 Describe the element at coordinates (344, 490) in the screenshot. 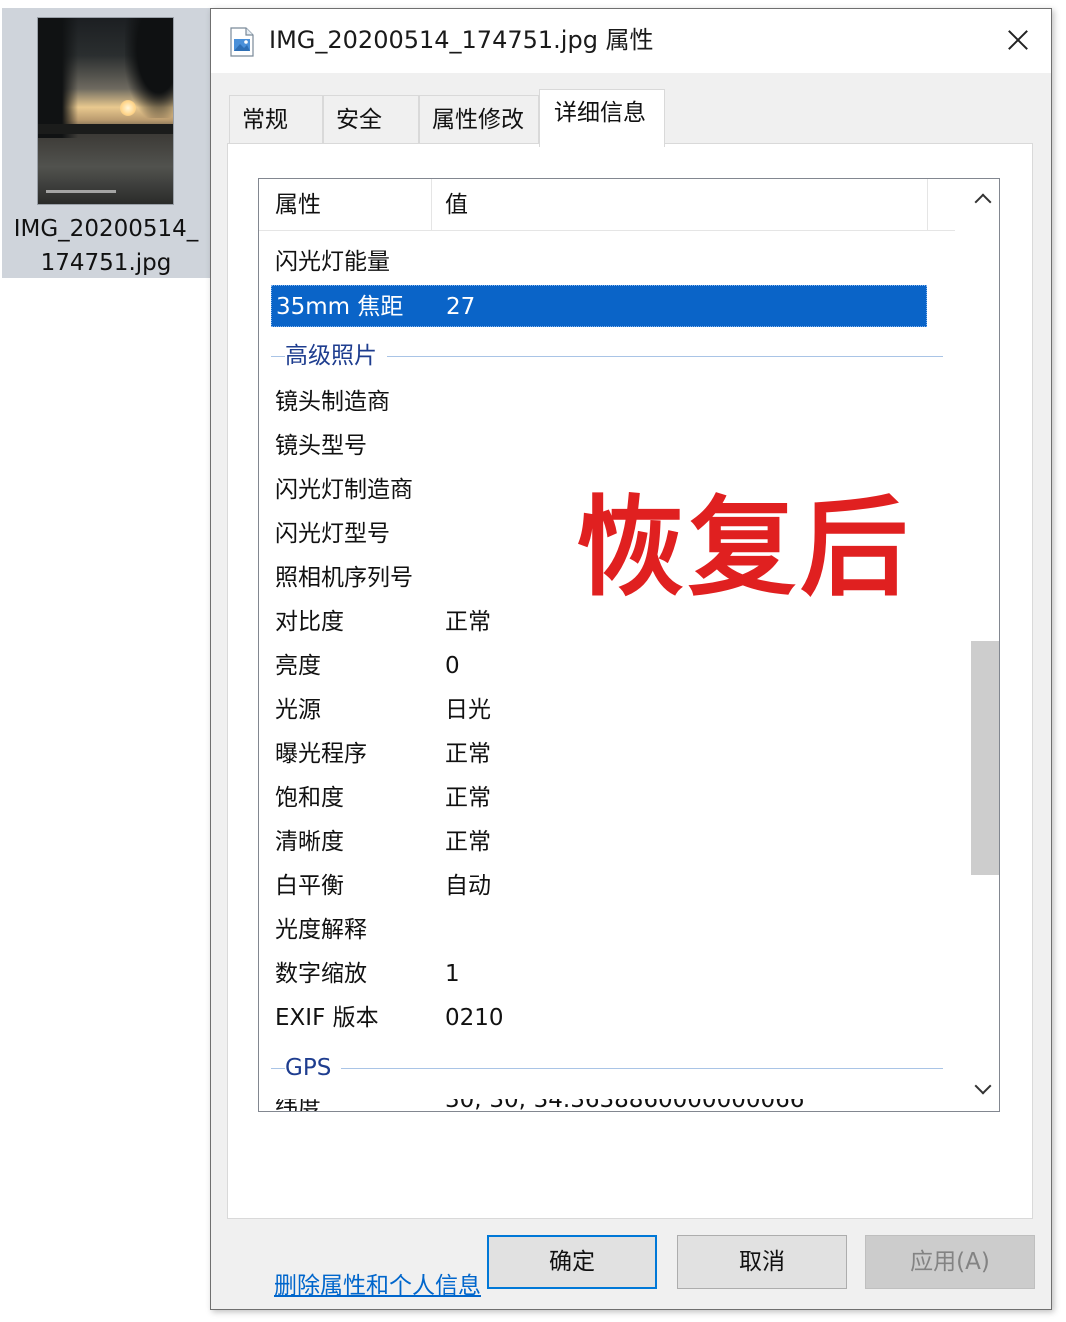

I see `property-name: 闪光灯制造商` at that location.